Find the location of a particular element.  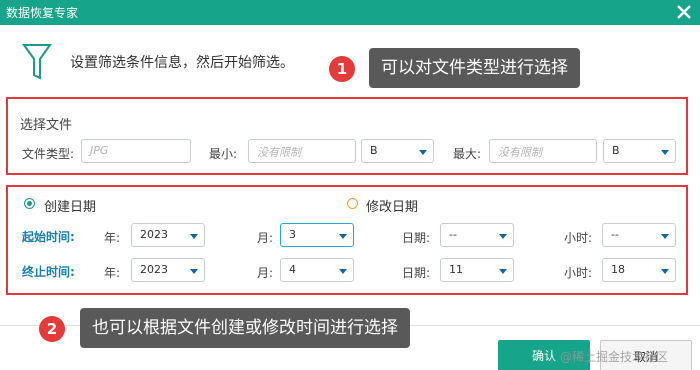

annotation-callout-2: 也可以根据文件创建或修改时间进行选择 is located at coordinates (245, 328).